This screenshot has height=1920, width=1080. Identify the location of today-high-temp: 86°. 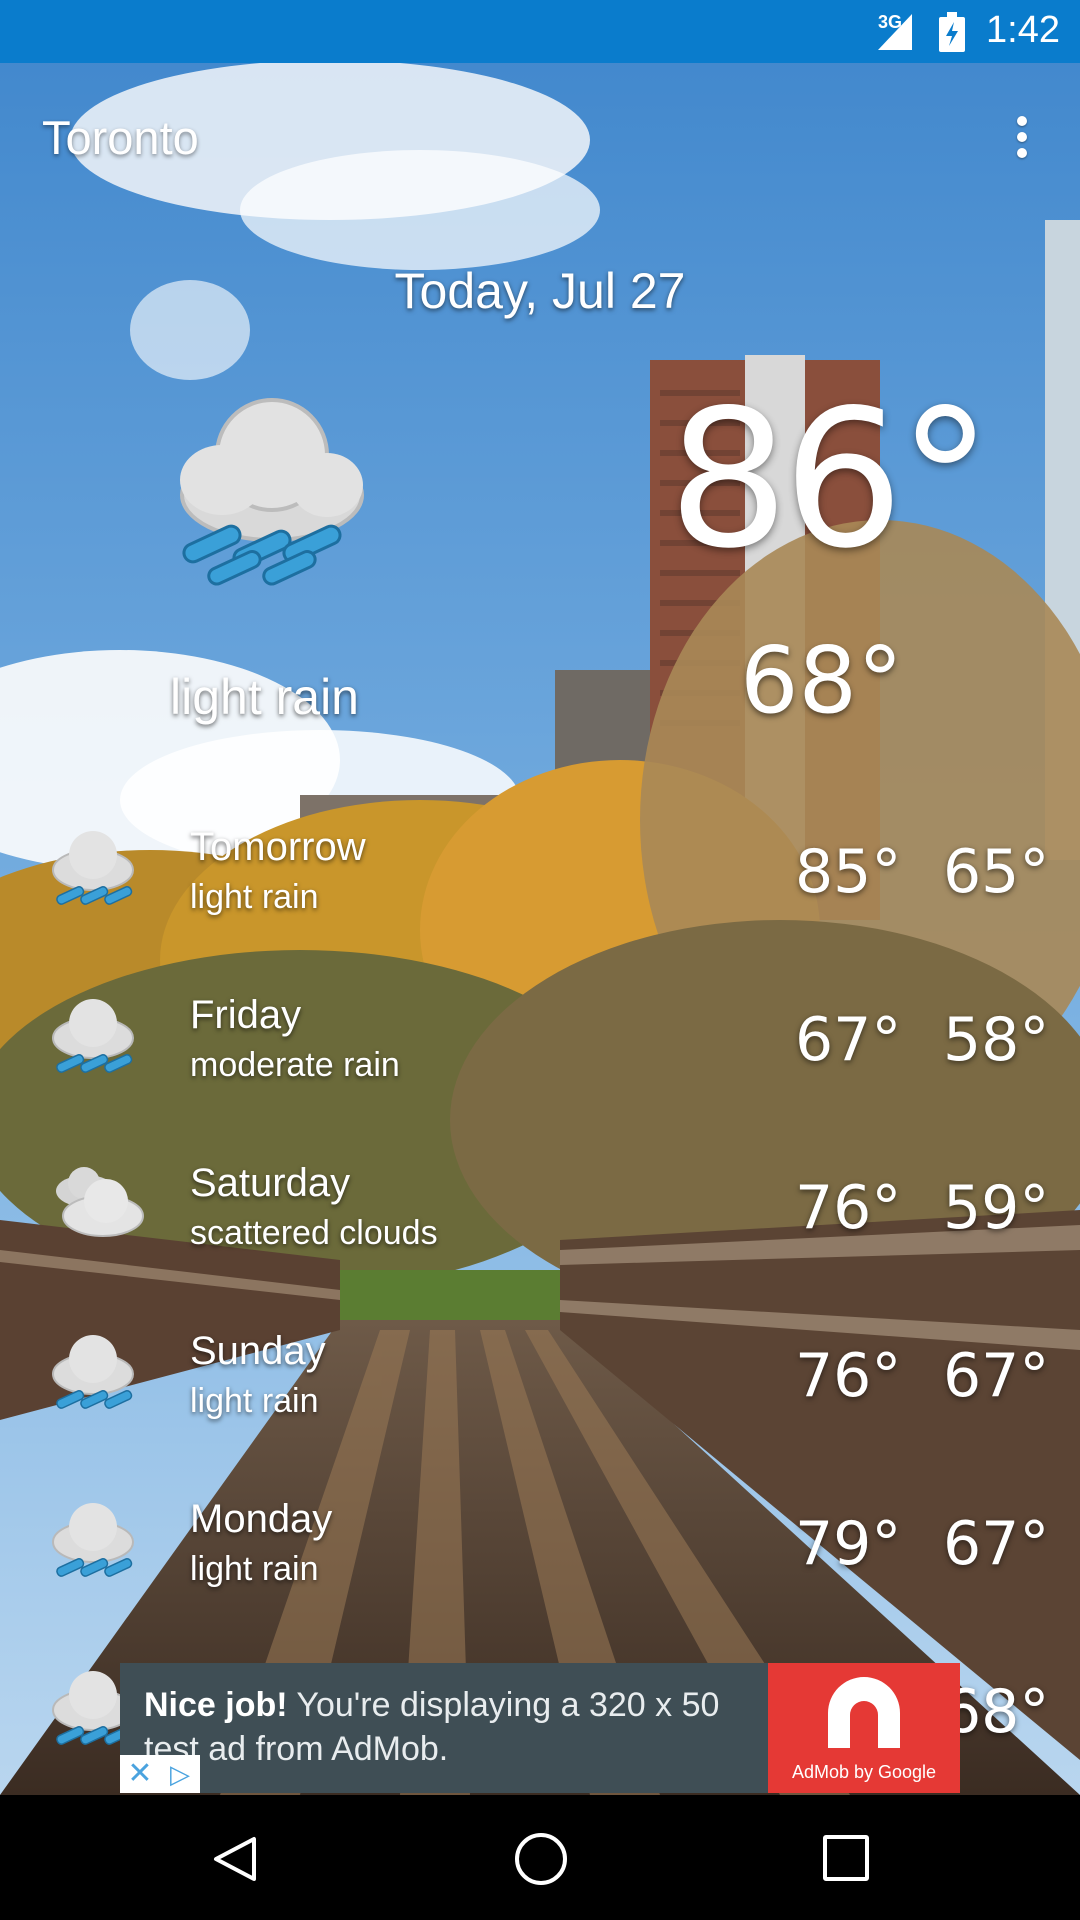
(830, 479).